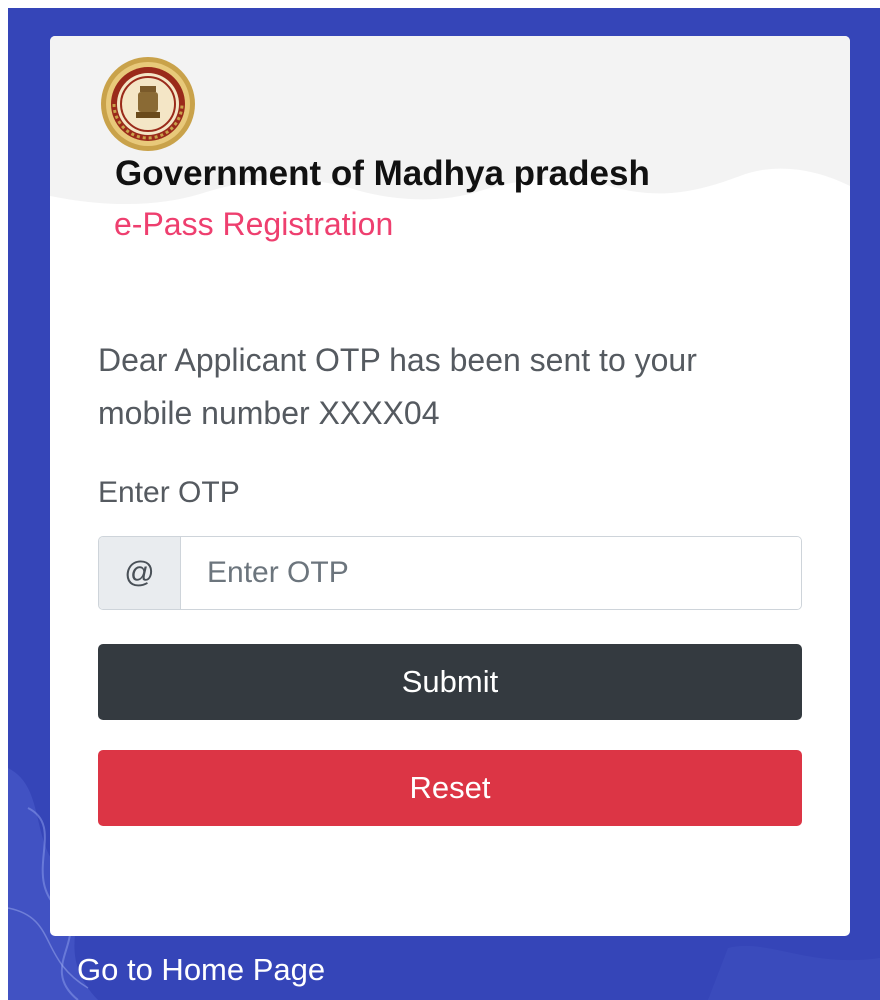  I want to click on mp-government-emblem-icon, so click(148, 104).